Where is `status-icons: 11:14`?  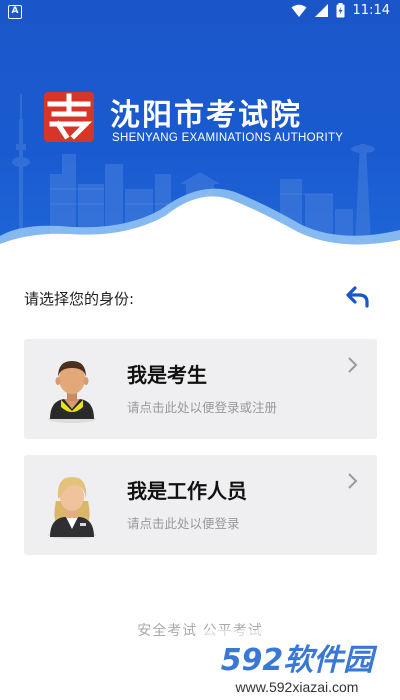 status-icons: 11:14 is located at coordinates (340, 10).